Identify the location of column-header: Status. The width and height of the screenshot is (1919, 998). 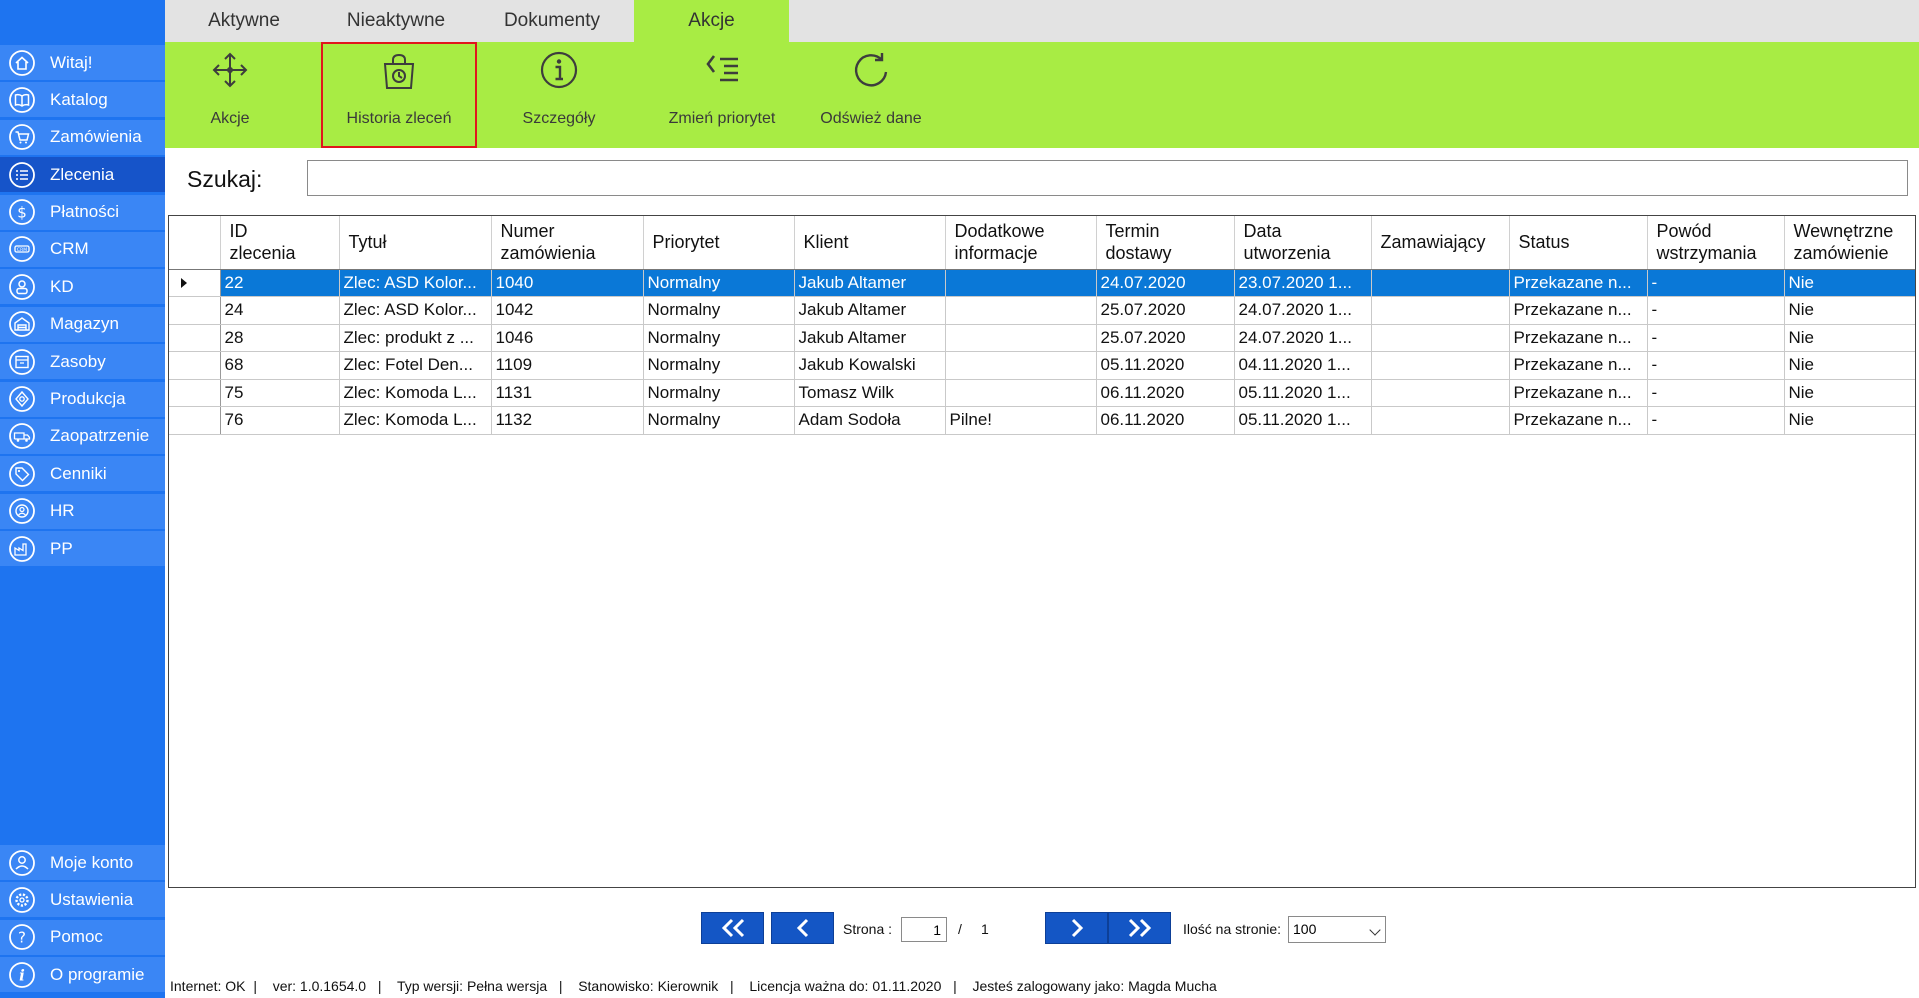
(1578, 243).